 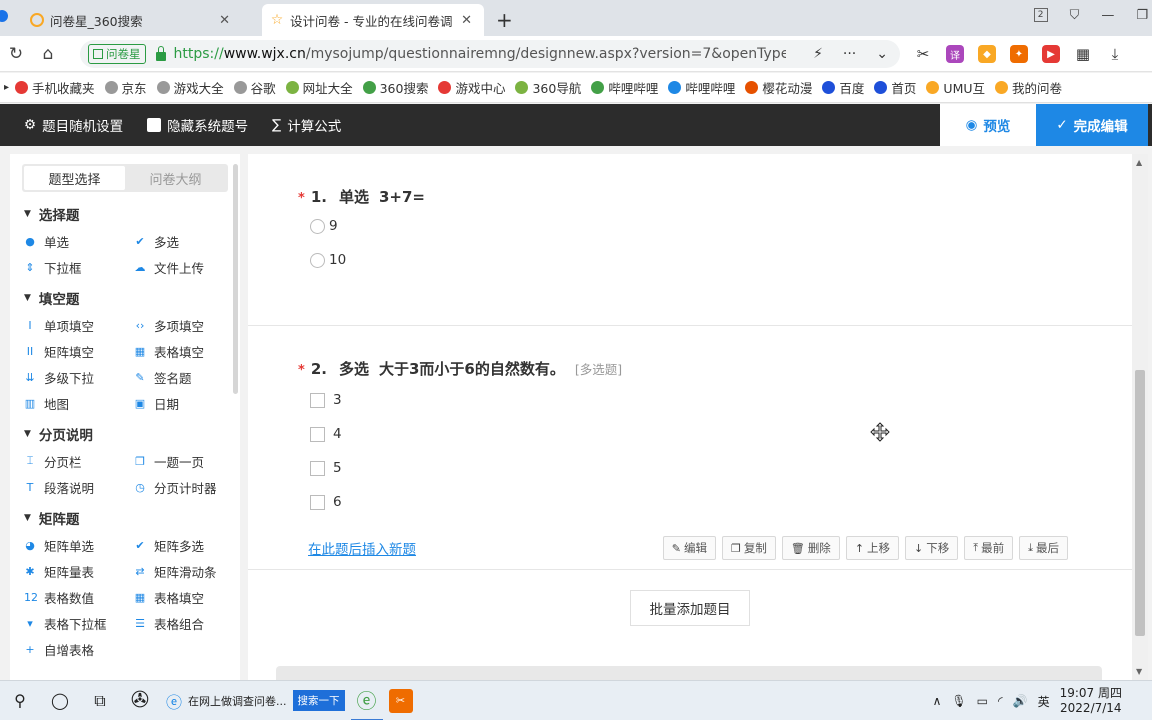 What do you see at coordinates (235, 279) in the screenshot?
I see `sidebar-scrollbar` at bounding box center [235, 279].